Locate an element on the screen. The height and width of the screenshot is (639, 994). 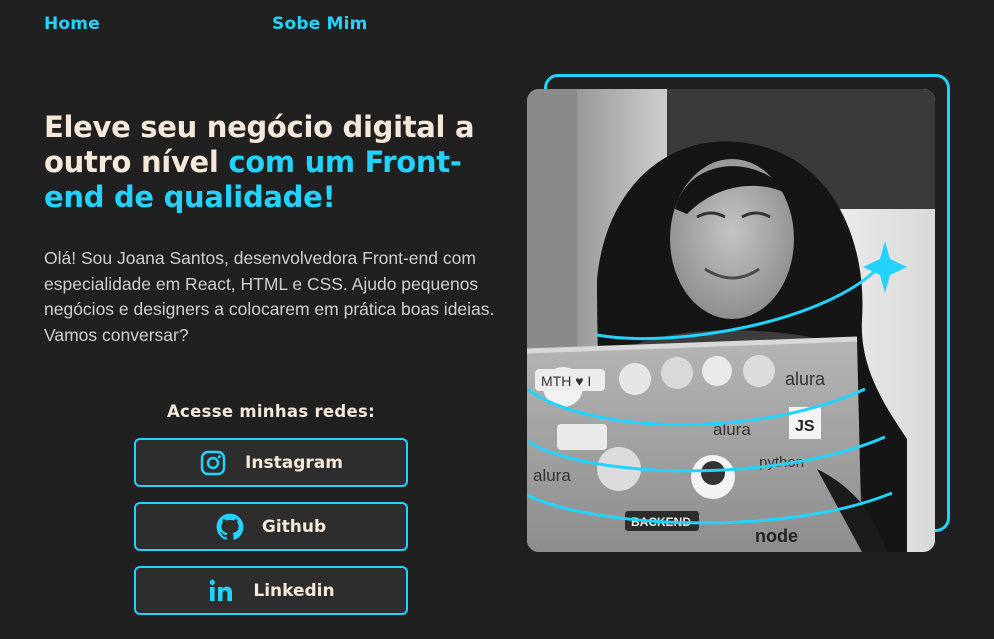
sticker-alura-1: alura is located at coordinates (805, 379).